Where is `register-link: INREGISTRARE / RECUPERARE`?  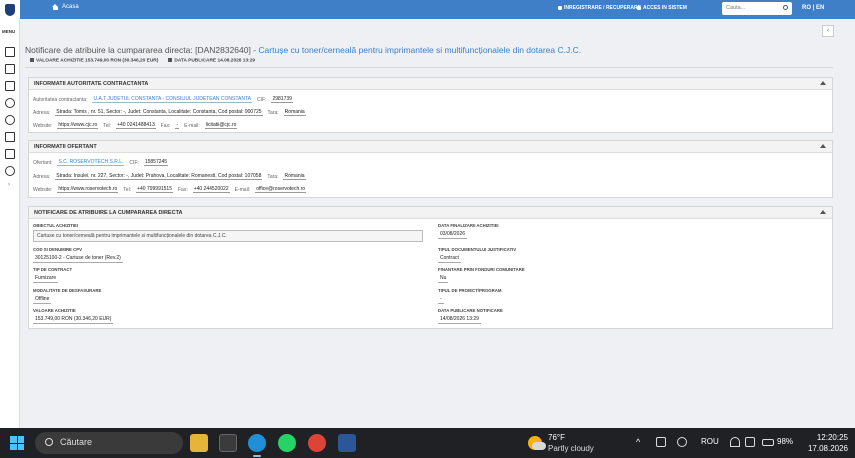
register-link: INREGISTRARE / RECUPERARE is located at coordinates (599, 8).